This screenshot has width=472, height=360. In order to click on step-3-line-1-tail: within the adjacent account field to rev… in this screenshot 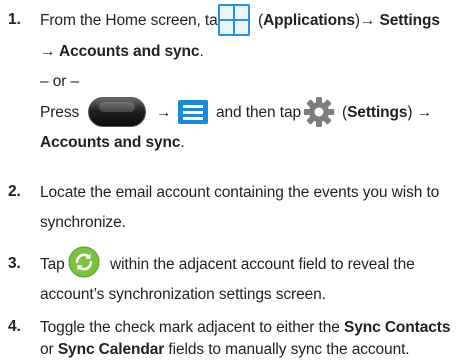, I will do `click(262, 264)`.